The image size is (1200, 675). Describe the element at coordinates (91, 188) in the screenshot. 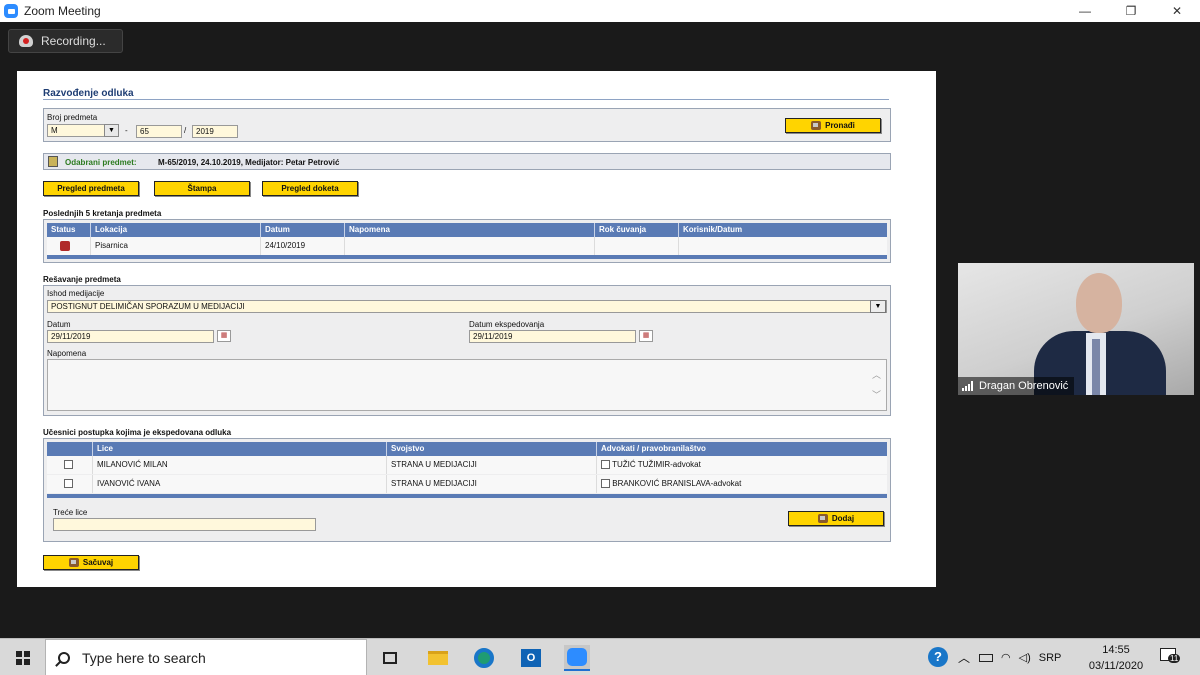

I see `case-overview-button: Pregled predmeta` at that location.